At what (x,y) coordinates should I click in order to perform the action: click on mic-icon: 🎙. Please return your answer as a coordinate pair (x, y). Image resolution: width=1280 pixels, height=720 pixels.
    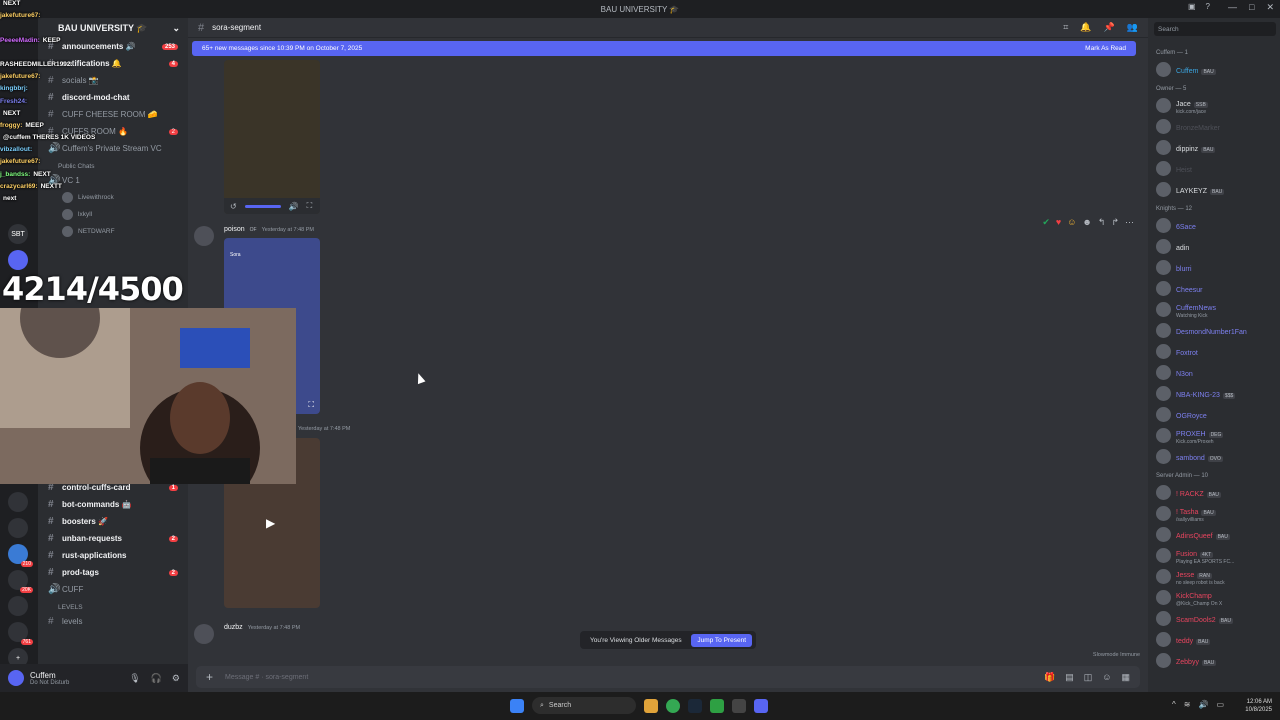
    Looking at the image, I should click on (134, 678).